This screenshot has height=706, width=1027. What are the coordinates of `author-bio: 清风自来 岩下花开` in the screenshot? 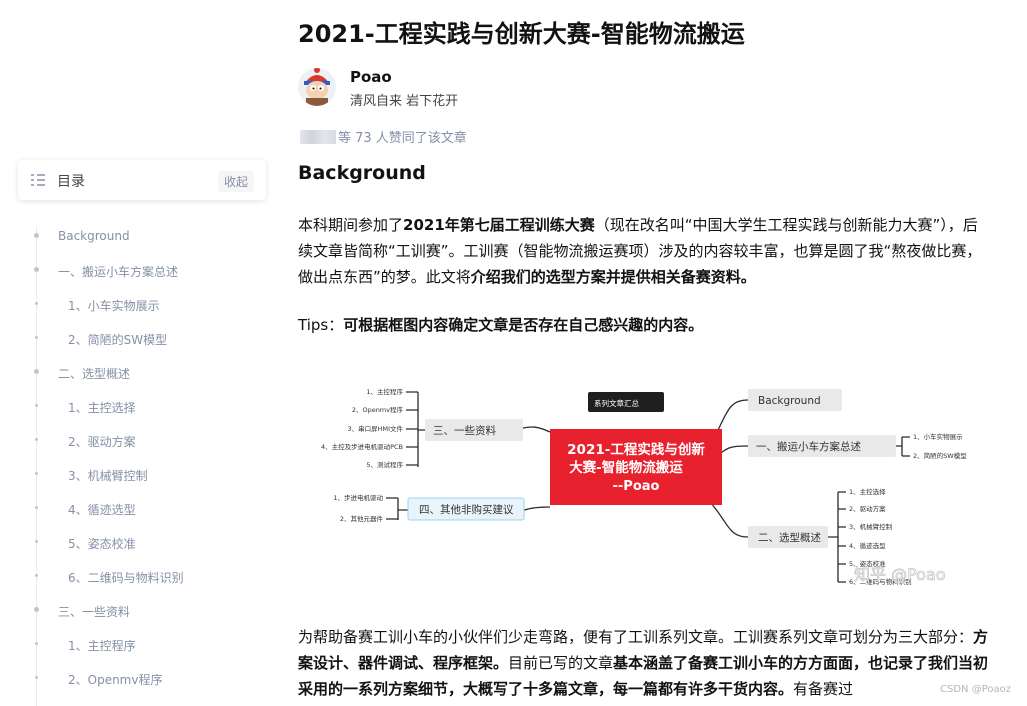 It's located at (404, 101).